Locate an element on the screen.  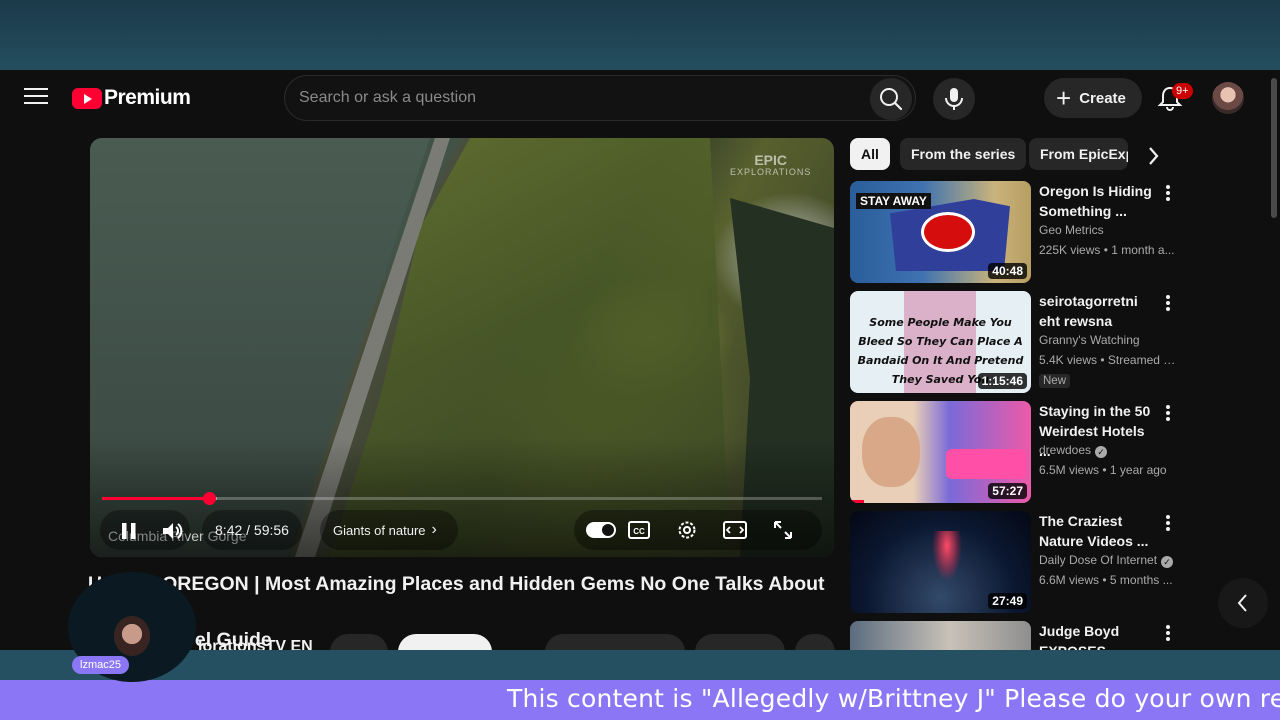
svg-text: CC is located at coordinates (639, 531).